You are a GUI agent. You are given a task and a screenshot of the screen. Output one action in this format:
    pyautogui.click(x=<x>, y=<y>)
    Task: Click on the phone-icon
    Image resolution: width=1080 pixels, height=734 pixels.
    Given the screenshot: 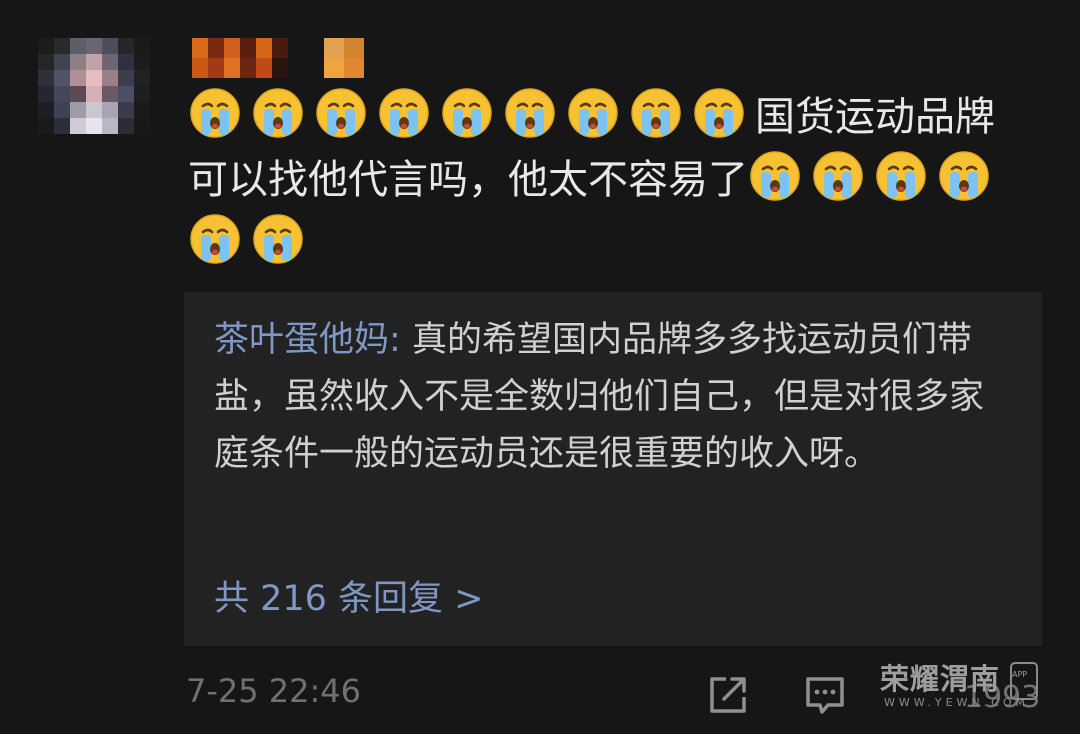 What is the action you would take?
    pyautogui.click(x=1024, y=681)
    